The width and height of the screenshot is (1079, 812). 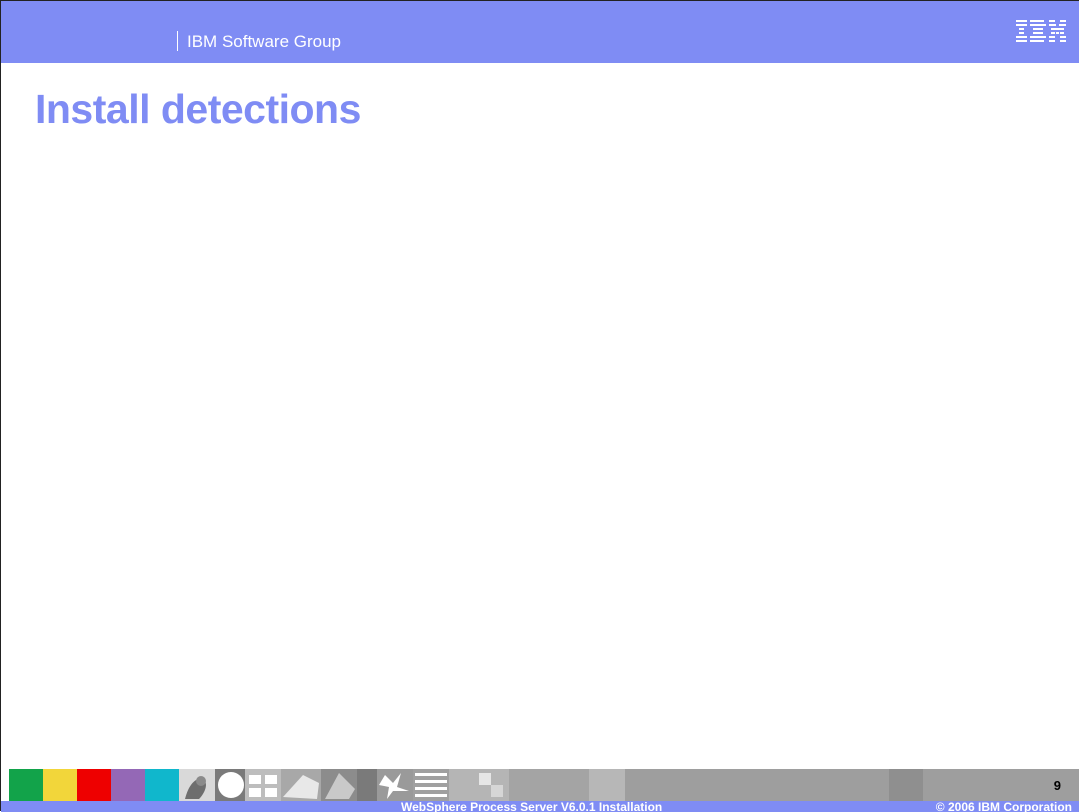 I want to click on swatch-yellow, so click(x=60, y=785).